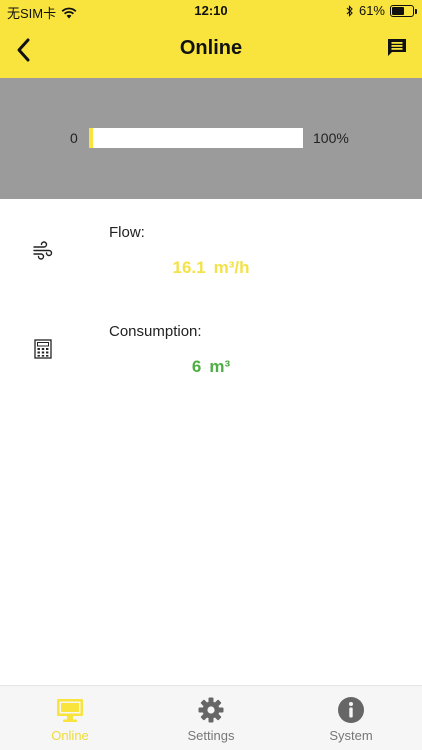 The image size is (422, 750). Describe the element at coordinates (211, 345) in the screenshot. I see `consumption-metric: Consumption: 6 m³` at that location.